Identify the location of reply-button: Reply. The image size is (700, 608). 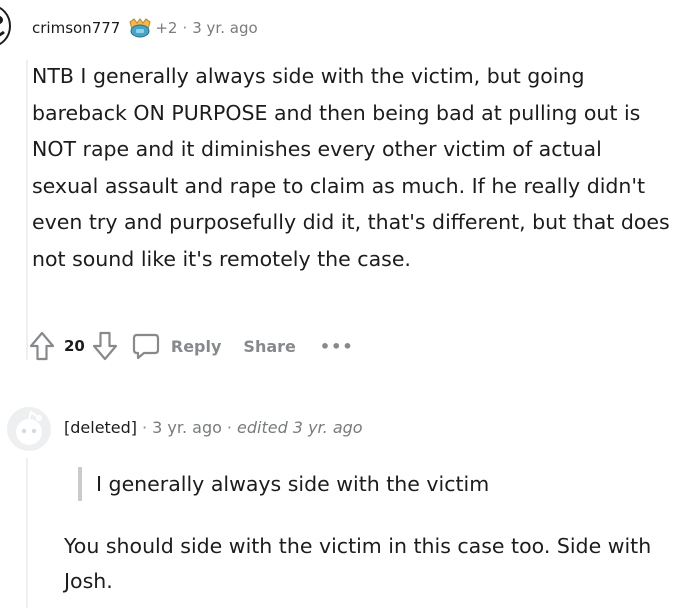
(196, 346).